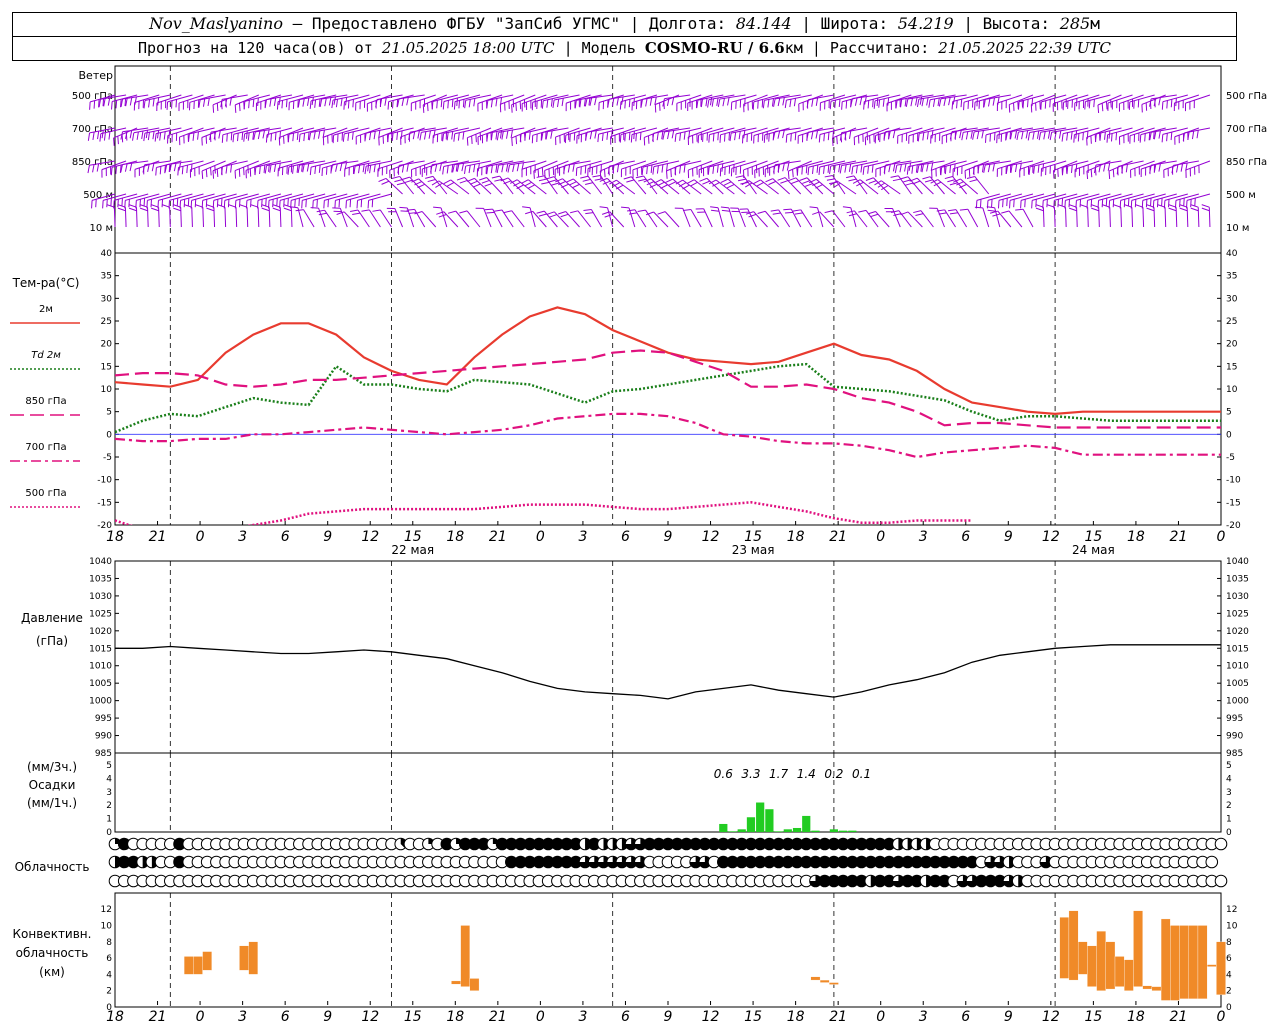  What do you see at coordinates (52, 972) in the screenshot?
I see `convective-unit: (км)` at bounding box center [52, 972].